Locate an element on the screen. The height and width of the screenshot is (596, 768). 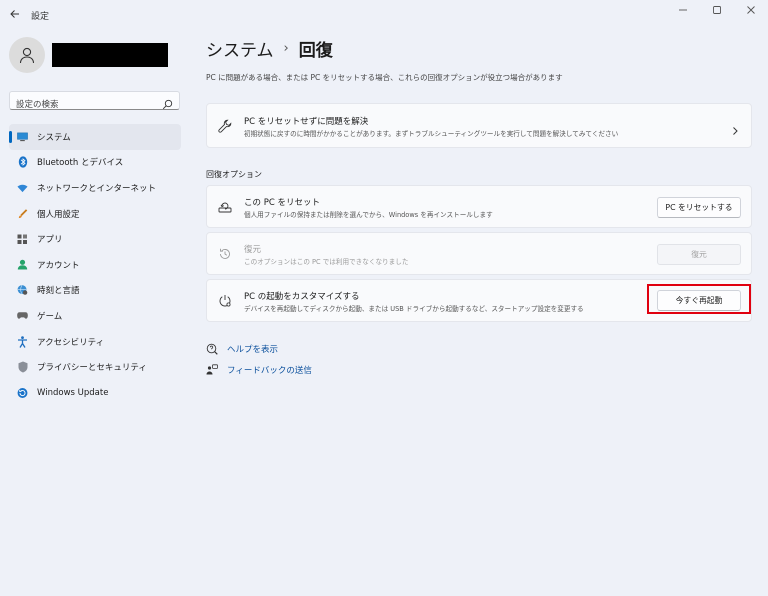
search-input is located at coordinates (85, 105).